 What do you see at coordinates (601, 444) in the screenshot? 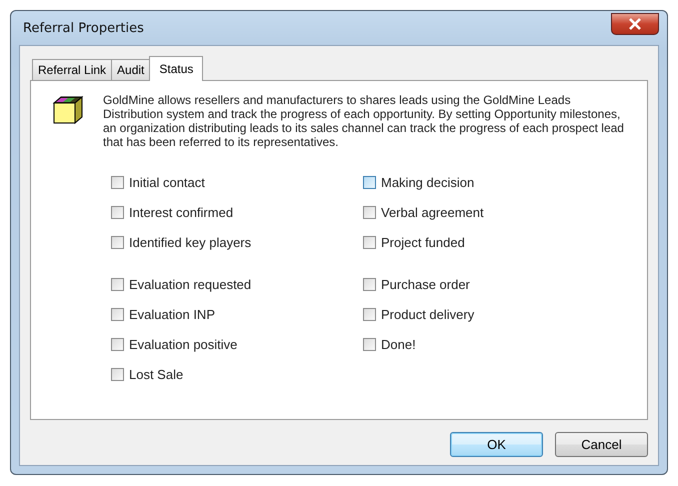
I see `cancel-button: Cancel` at bounding box center [601, 444].